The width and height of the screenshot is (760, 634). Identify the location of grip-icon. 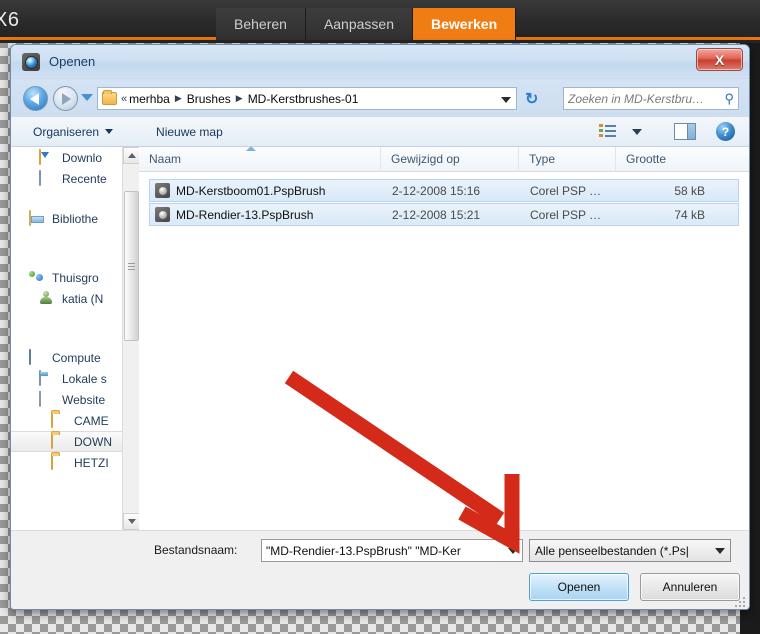
(131, 266).